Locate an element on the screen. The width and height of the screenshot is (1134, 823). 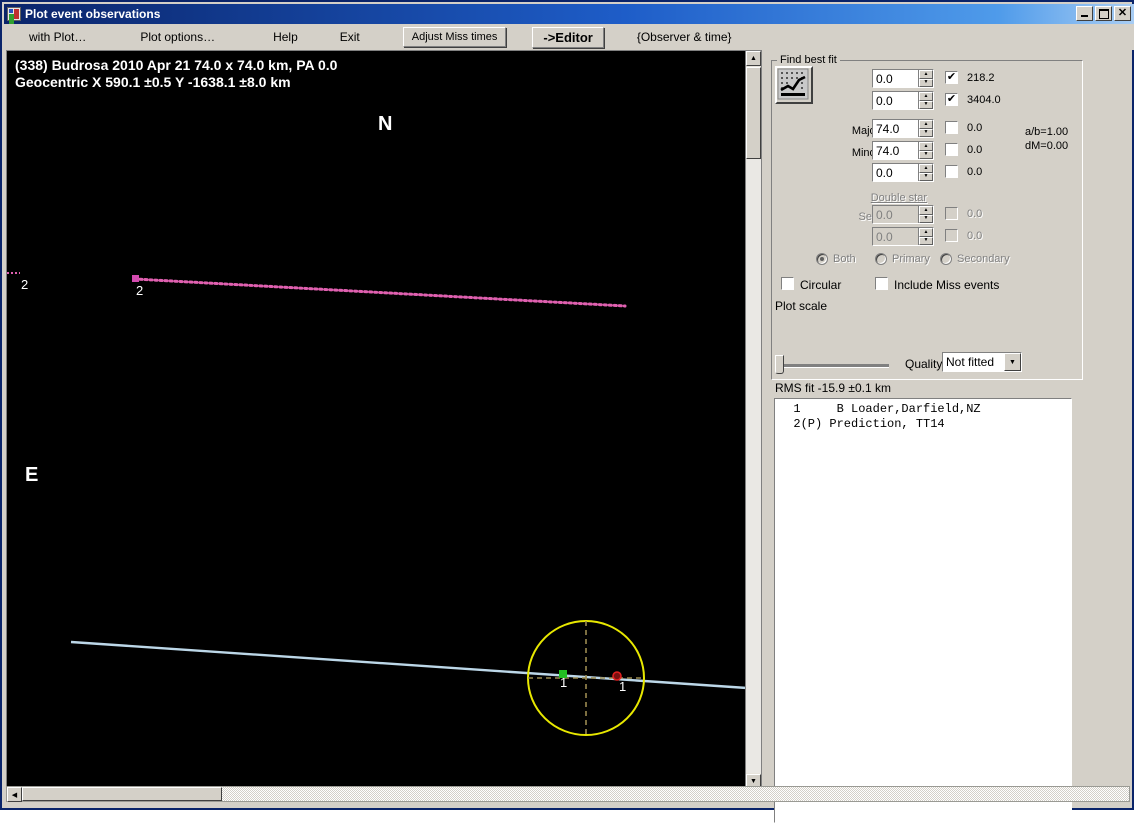
scroll-left-button: ◀ is located at coordinates (14, 794).